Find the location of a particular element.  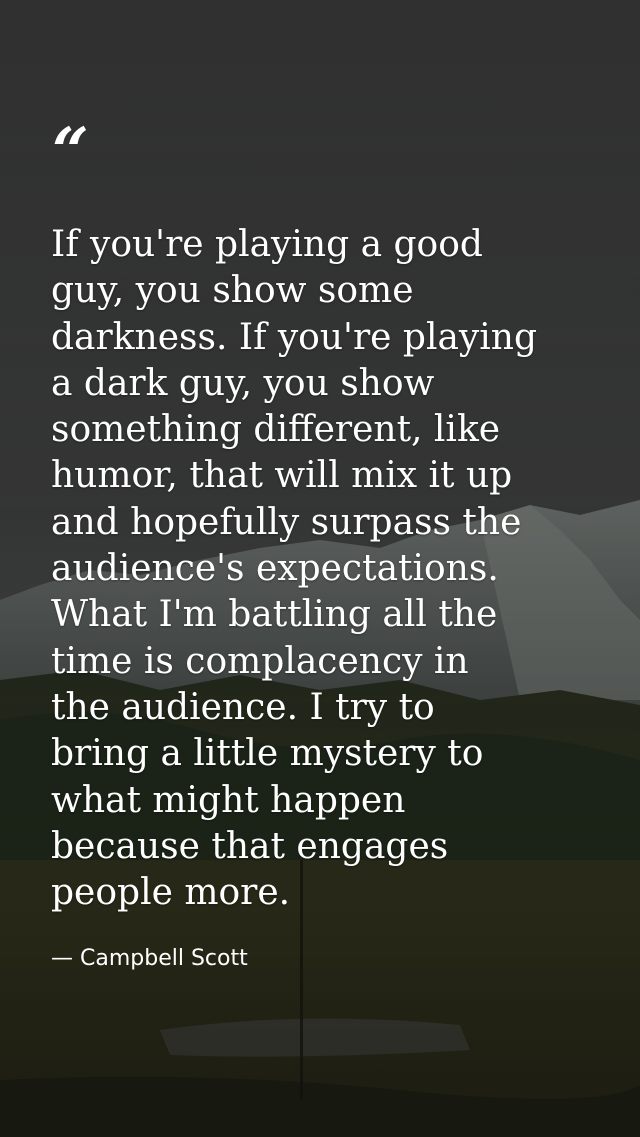

quote-line: guy, you show some is located at coordinates (232, 291).